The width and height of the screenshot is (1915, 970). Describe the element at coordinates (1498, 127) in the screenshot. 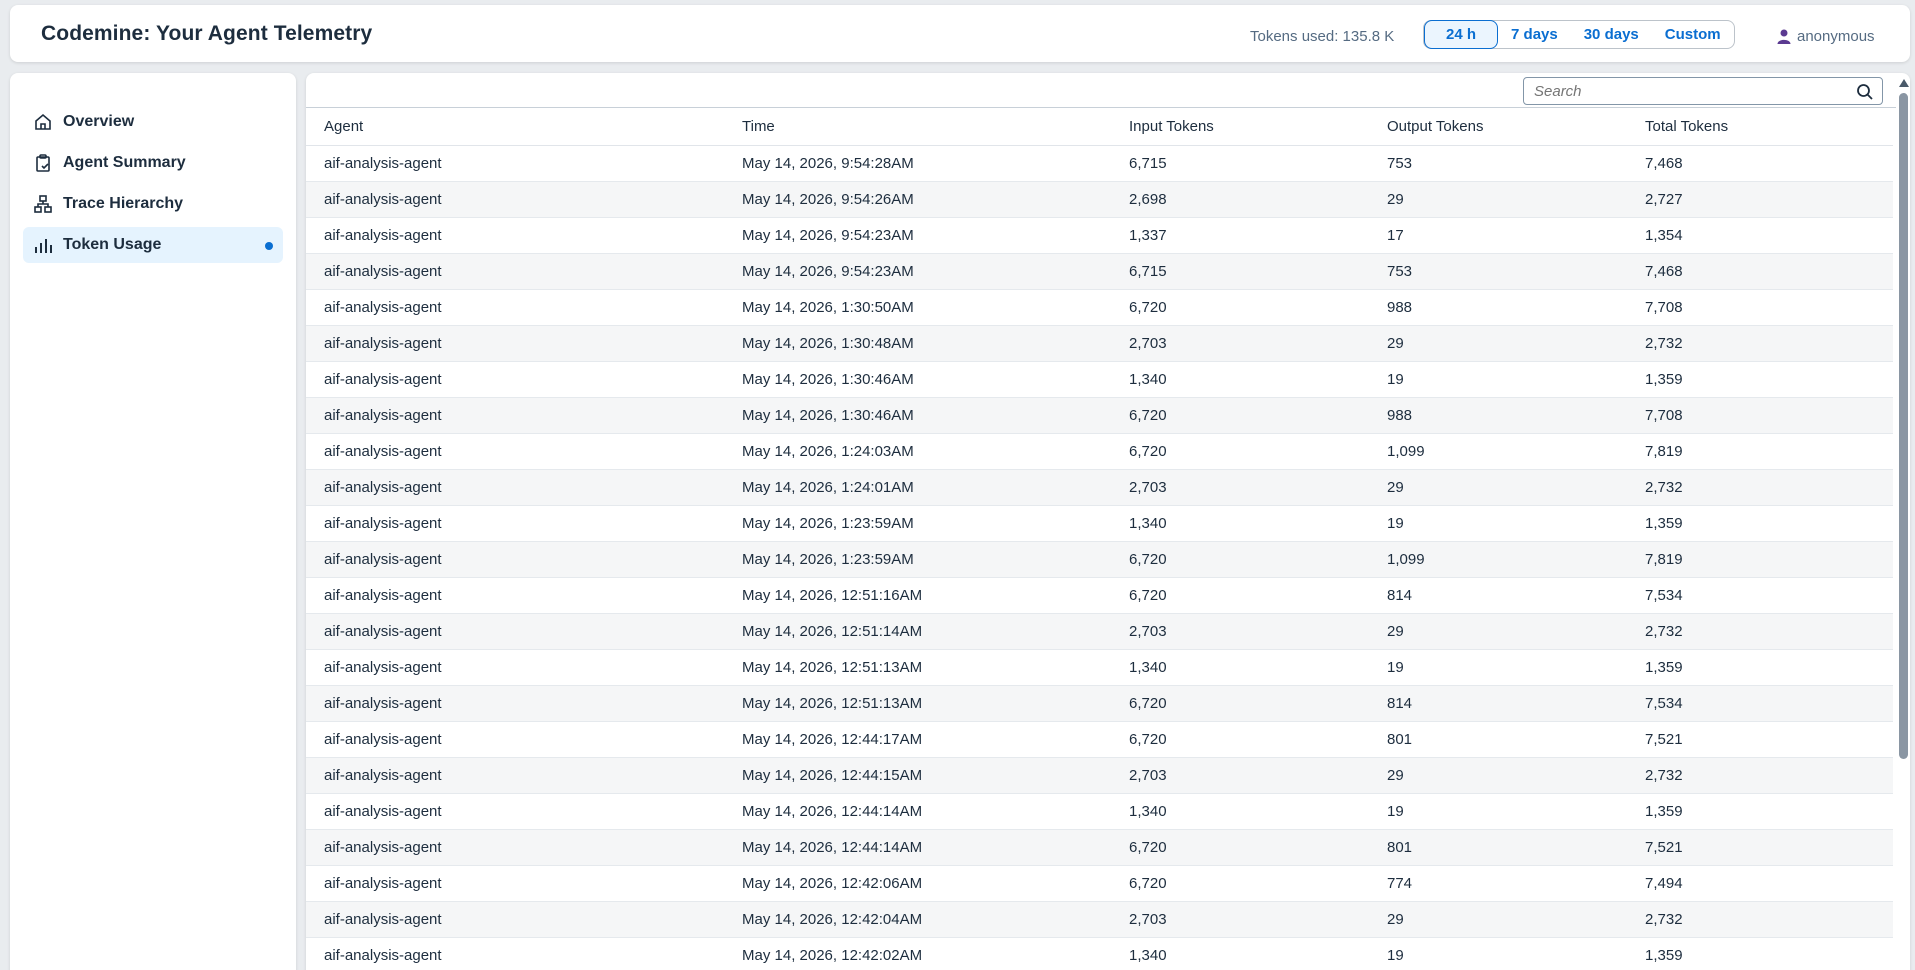

I see `column-header-output-tokens: Output Tokens` at that location.